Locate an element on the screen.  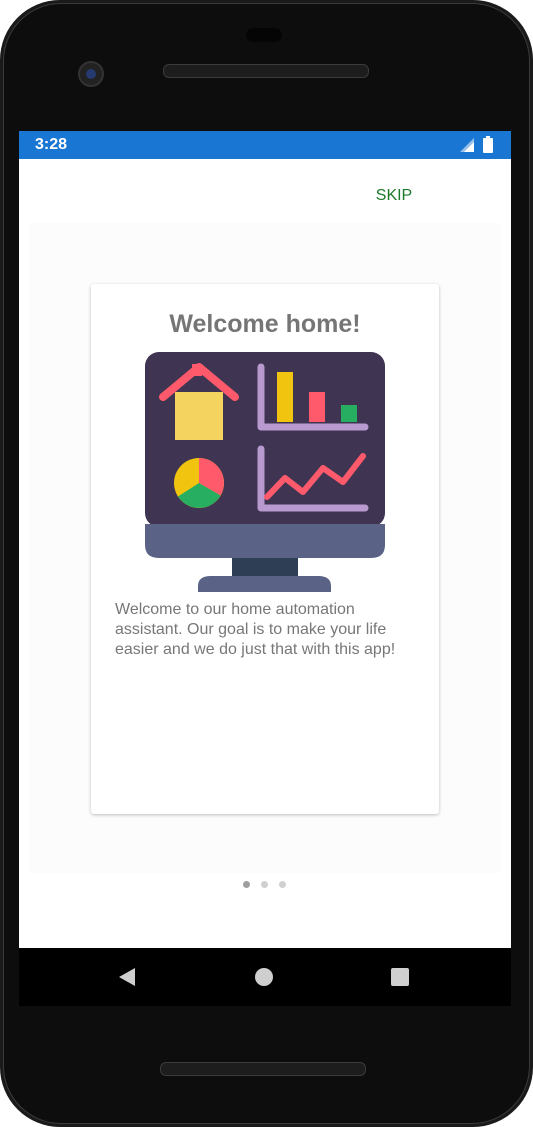
front-camera is located at coordinates (91, 74).